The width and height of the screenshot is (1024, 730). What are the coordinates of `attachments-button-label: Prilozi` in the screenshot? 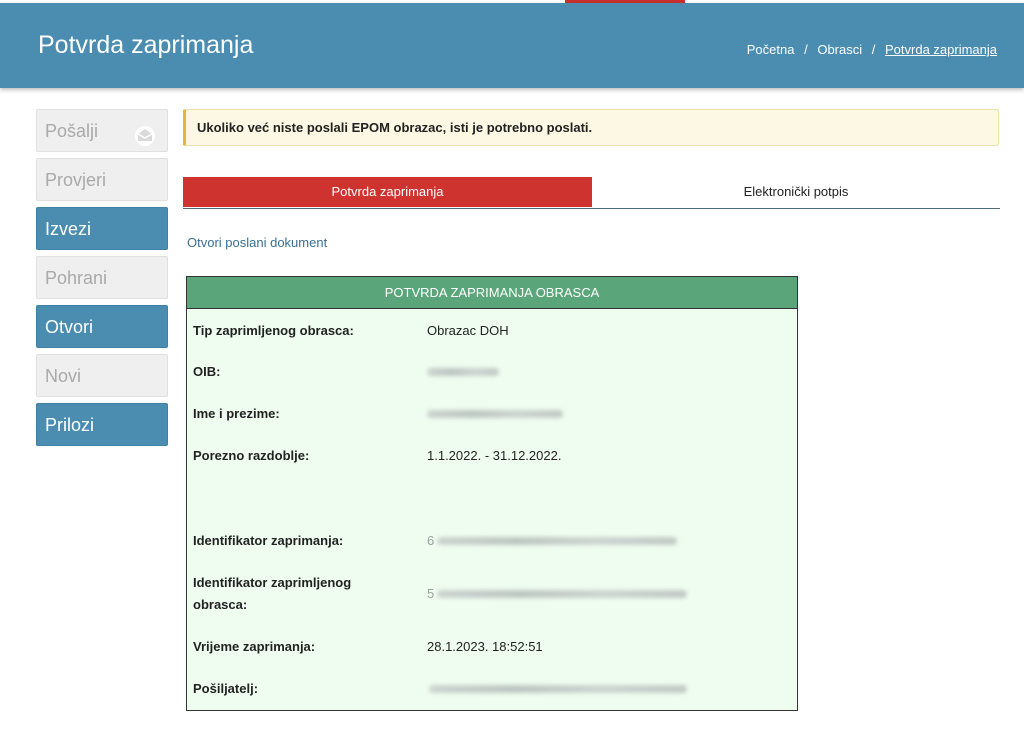 It's located at (70, 425).